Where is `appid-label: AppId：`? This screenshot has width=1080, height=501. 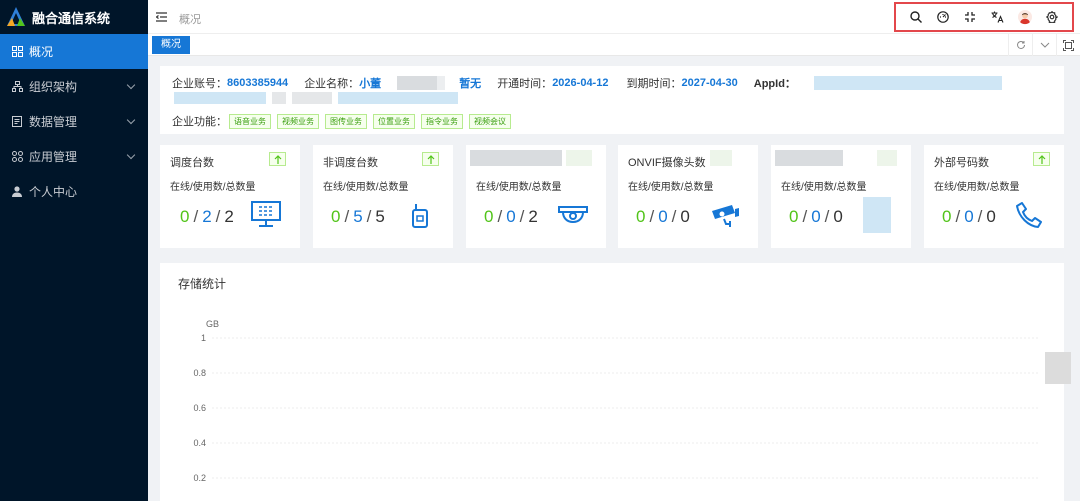 appid-label: AppId： is located at coordinates (774, 84).